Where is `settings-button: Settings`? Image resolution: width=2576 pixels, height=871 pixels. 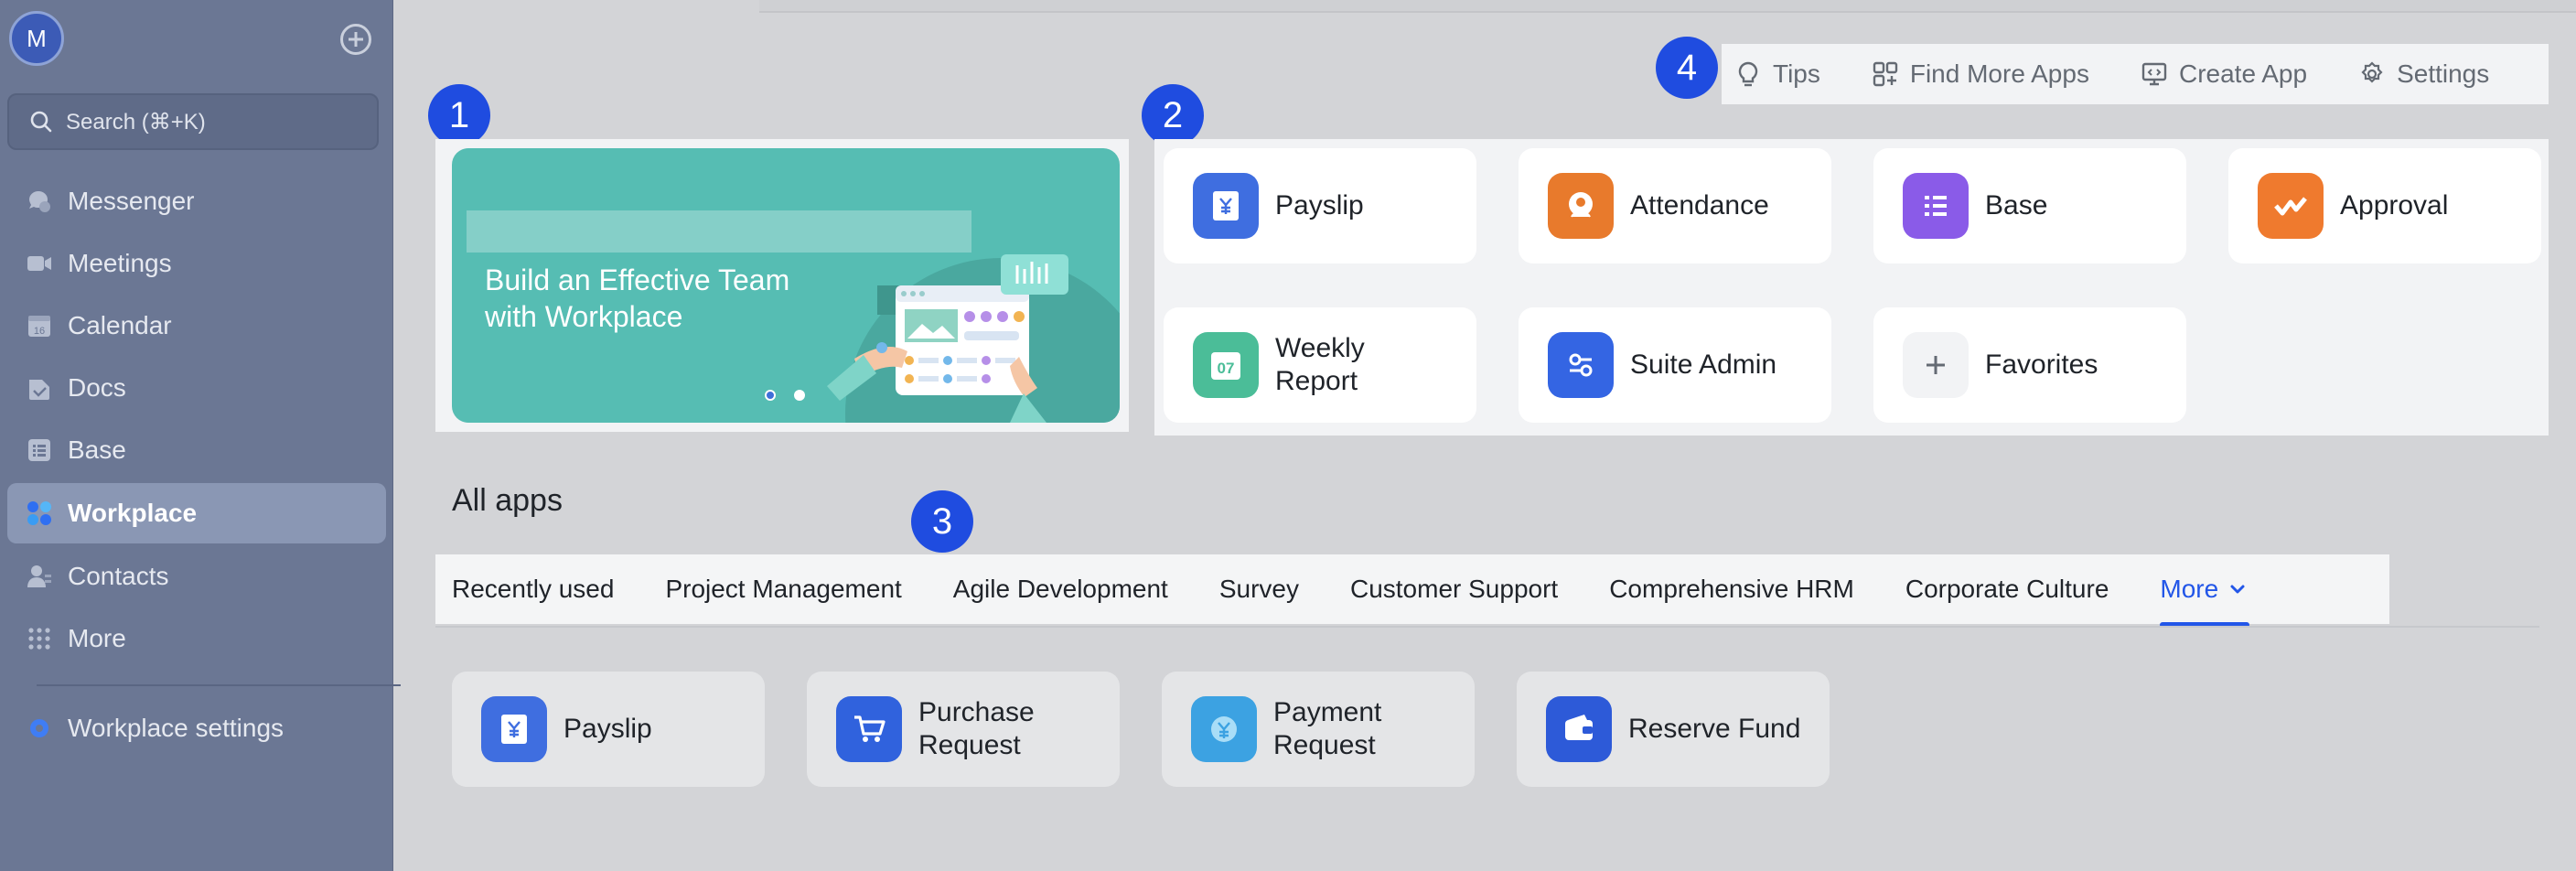 settings-button: Settings is located at coordinates (2423, 74).